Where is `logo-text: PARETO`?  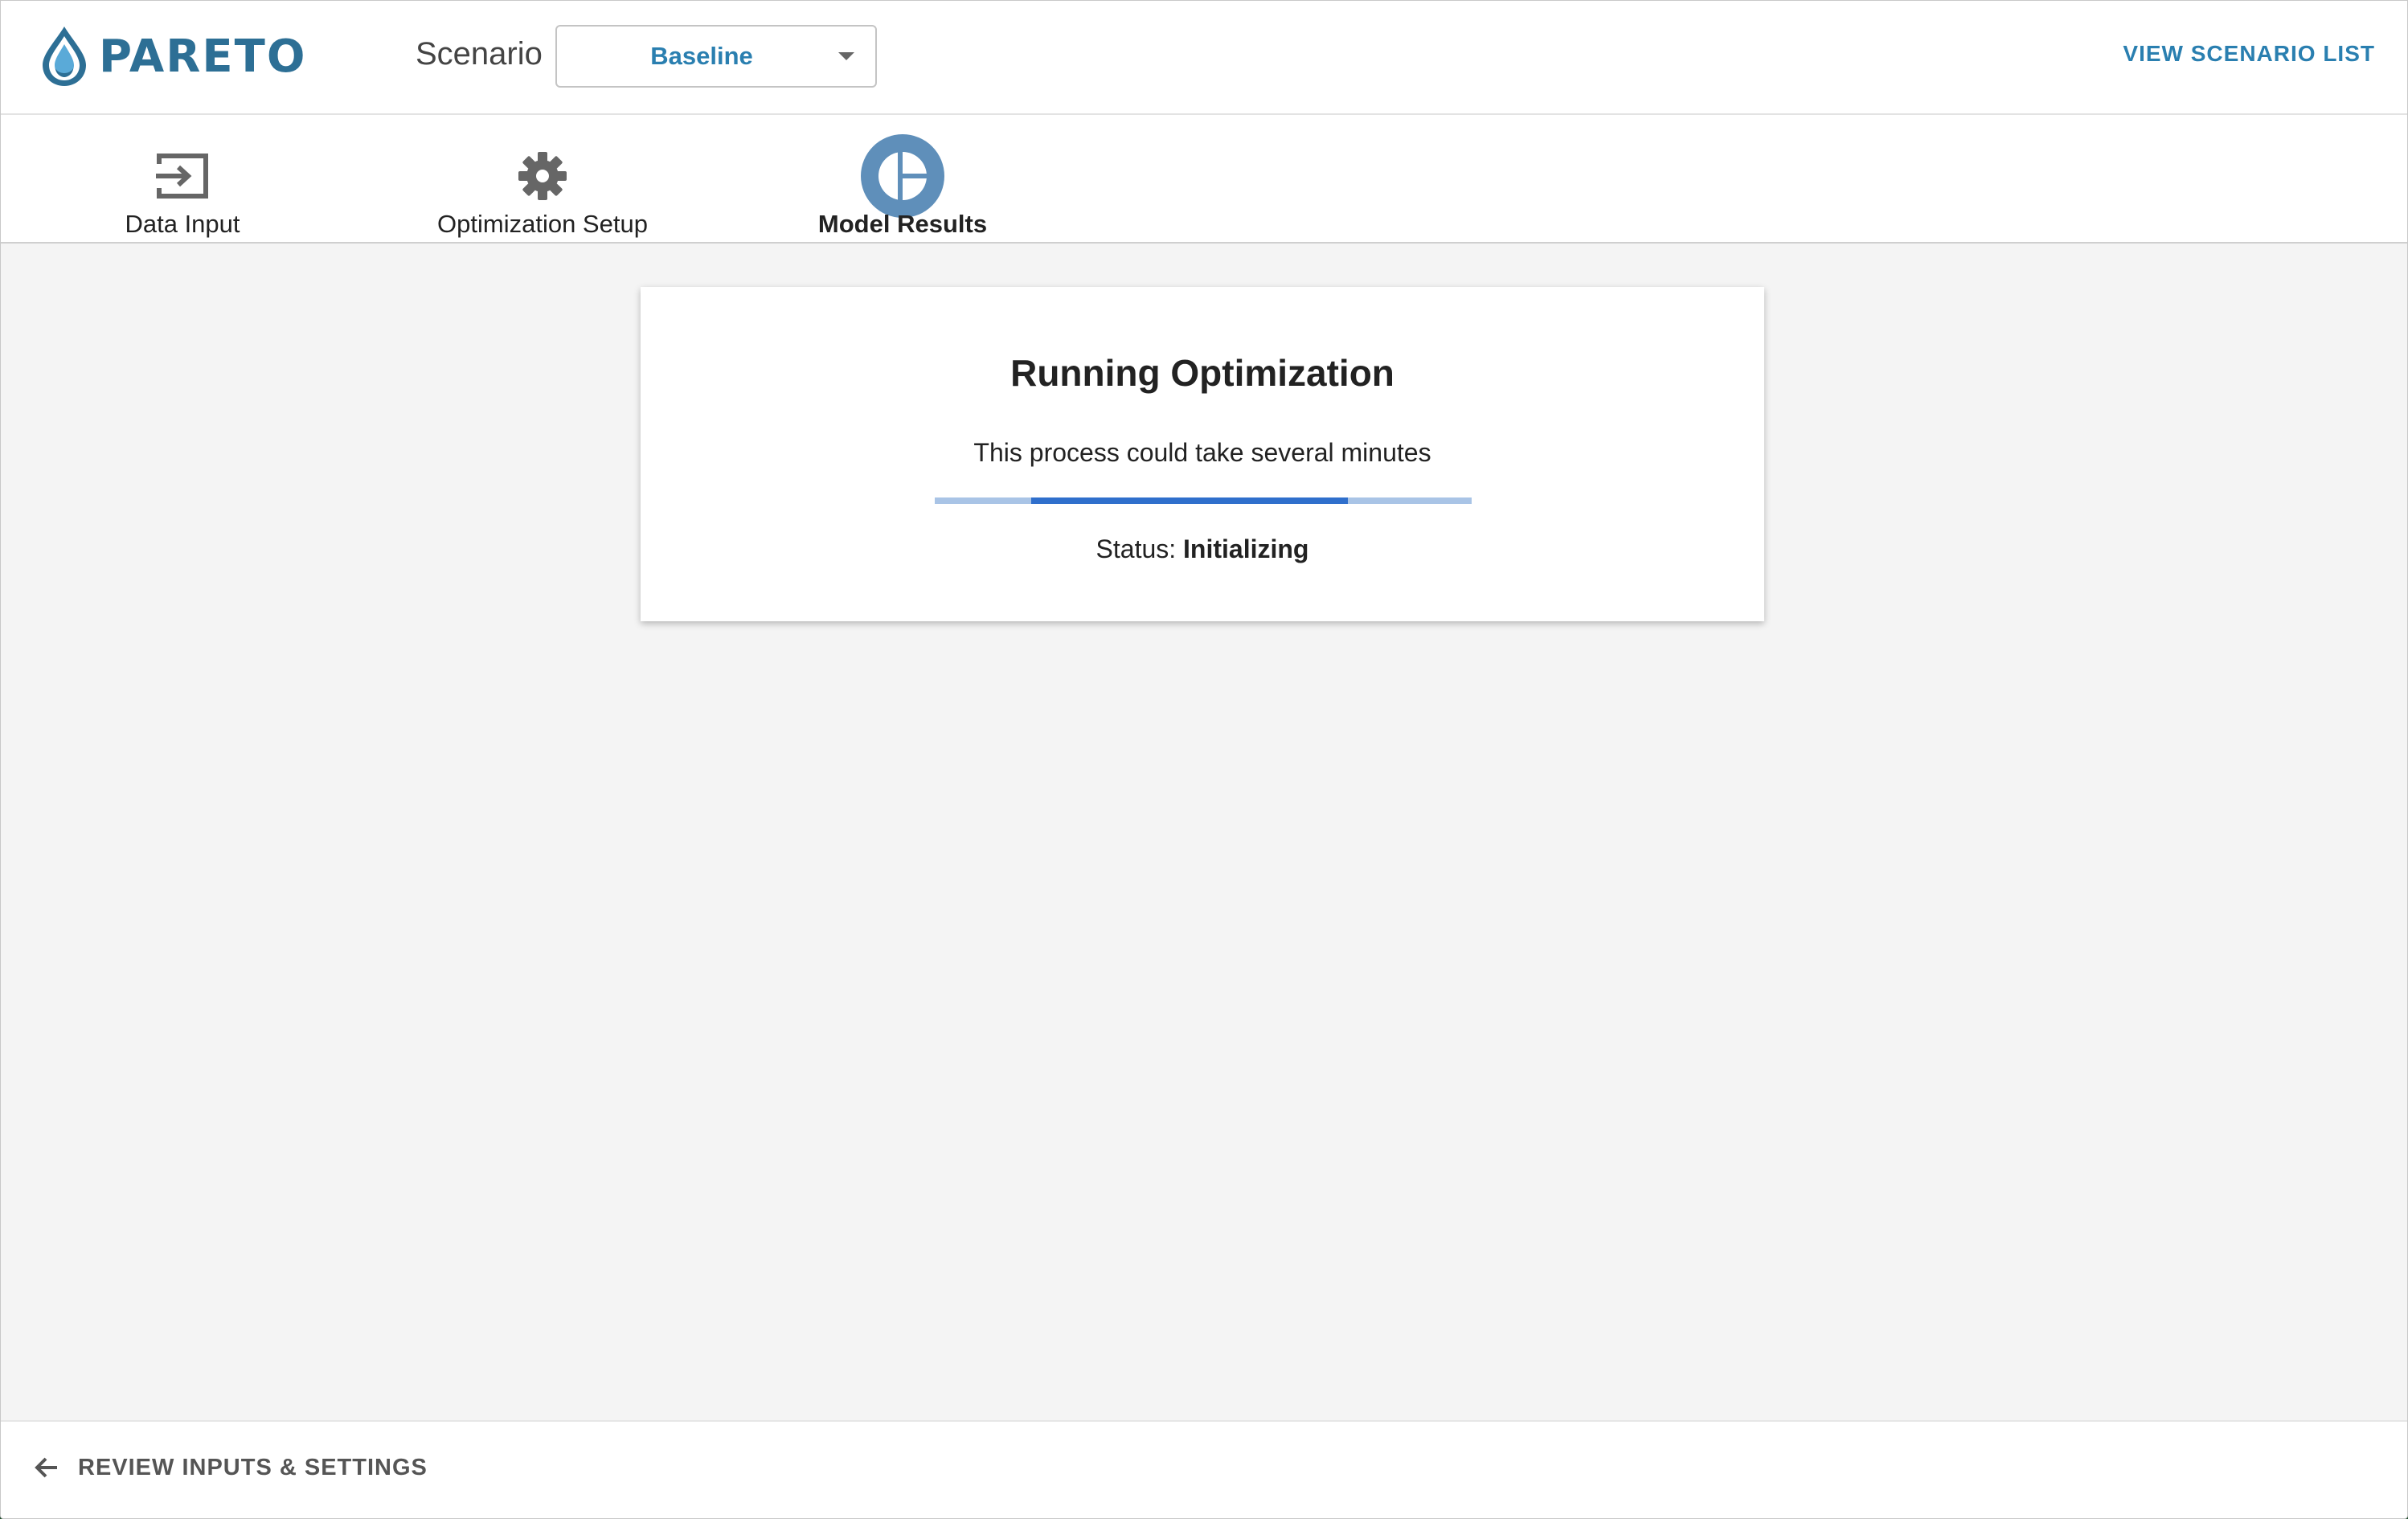
logo-text: PARETO is located at coordinates (203, 56).